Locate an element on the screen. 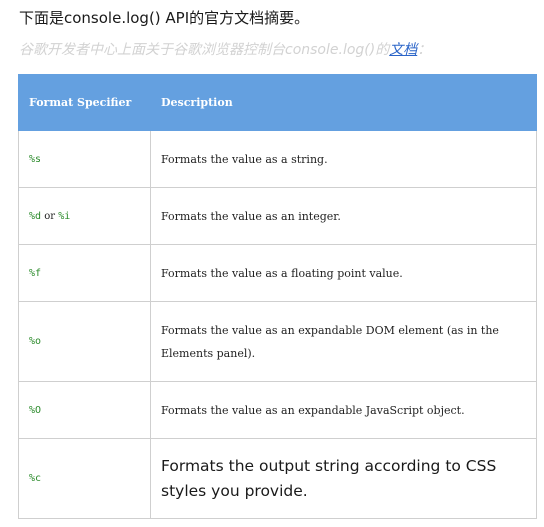 The image size is (544, 527). specifier-joiner: or is located at coordinates (50, 216).